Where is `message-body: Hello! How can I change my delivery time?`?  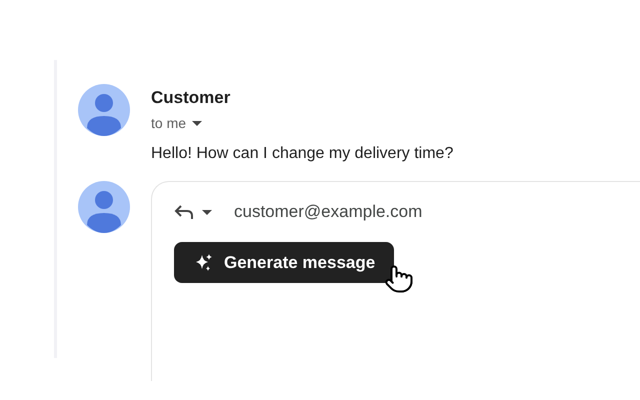 message-body: Hello! How can I change my delivery time? is located at coordinates (302, 154).